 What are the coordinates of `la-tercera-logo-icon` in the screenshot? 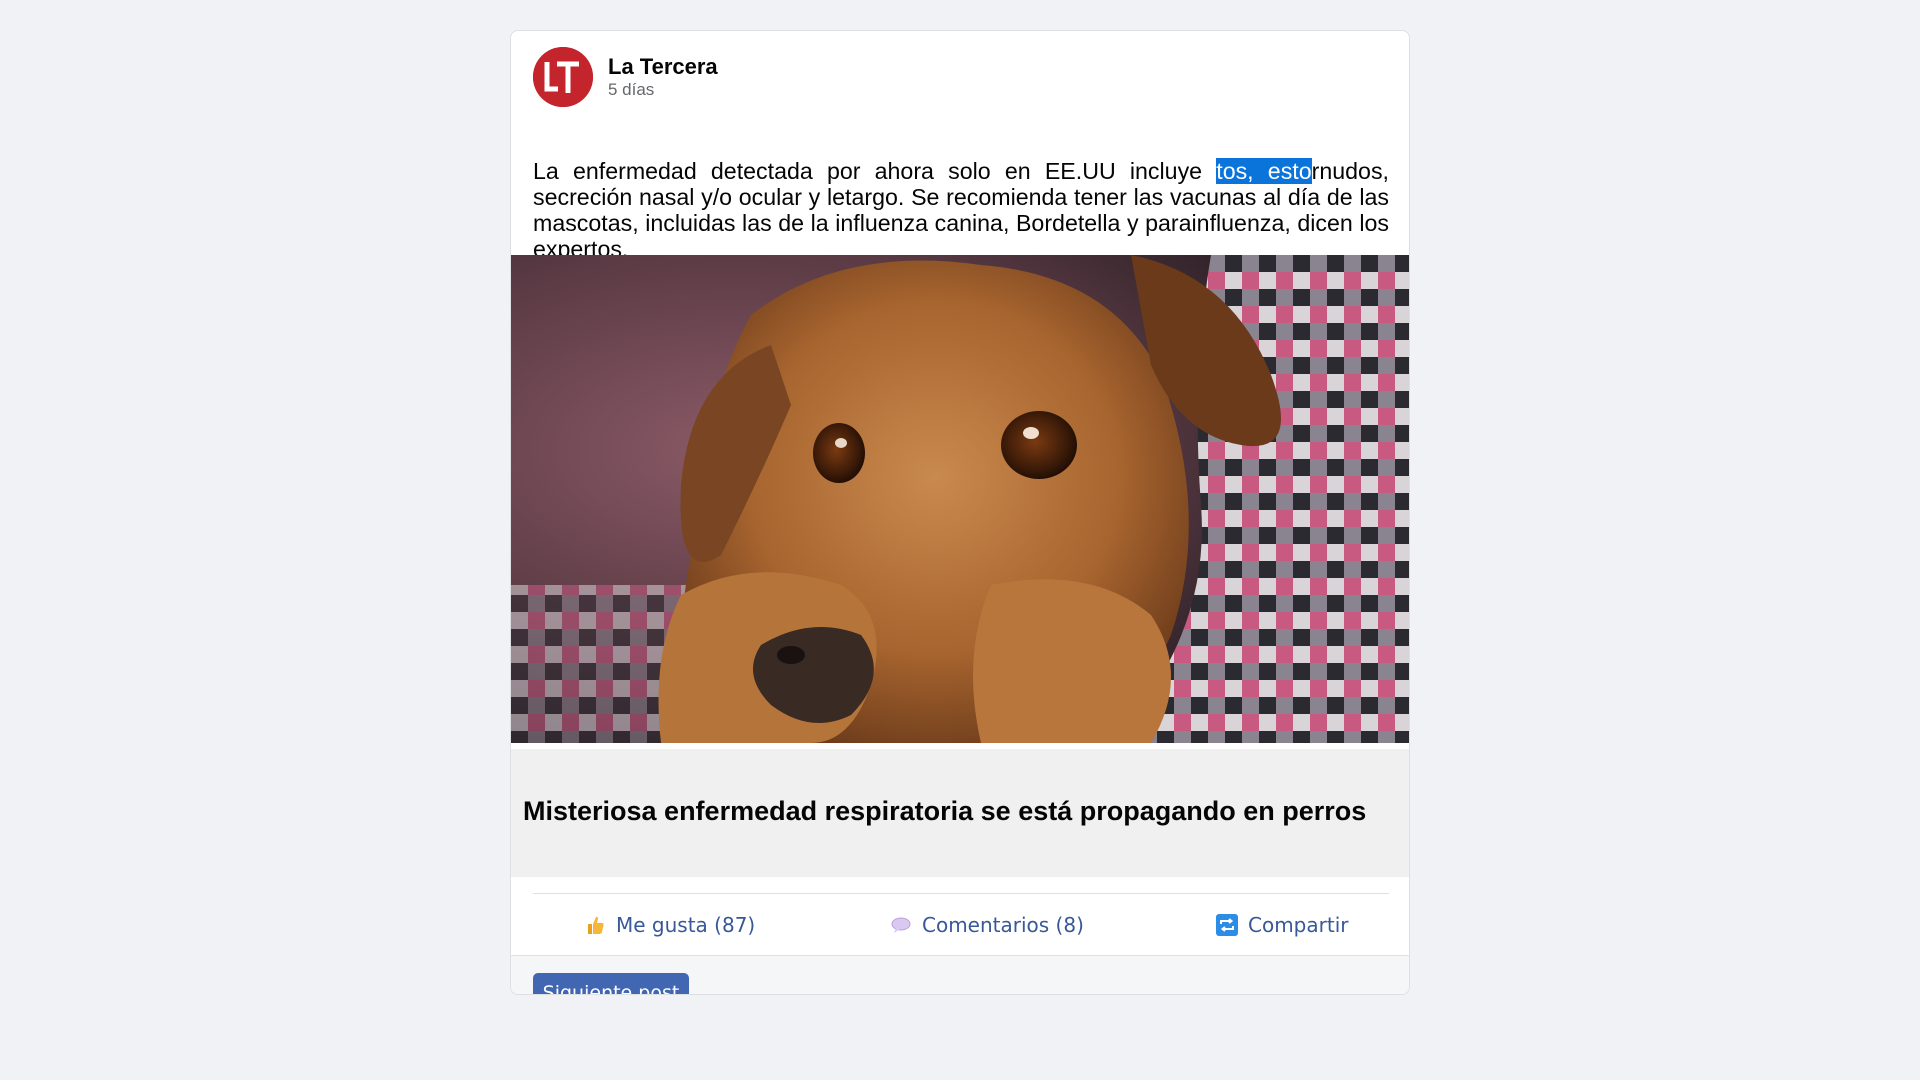 It's located at (563, 77).